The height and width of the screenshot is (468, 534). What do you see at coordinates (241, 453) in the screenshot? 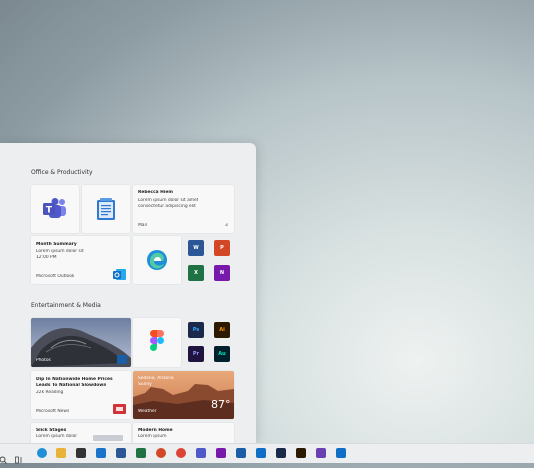
I see `photos-taskbar-icon` at bounding box center [241, 453].